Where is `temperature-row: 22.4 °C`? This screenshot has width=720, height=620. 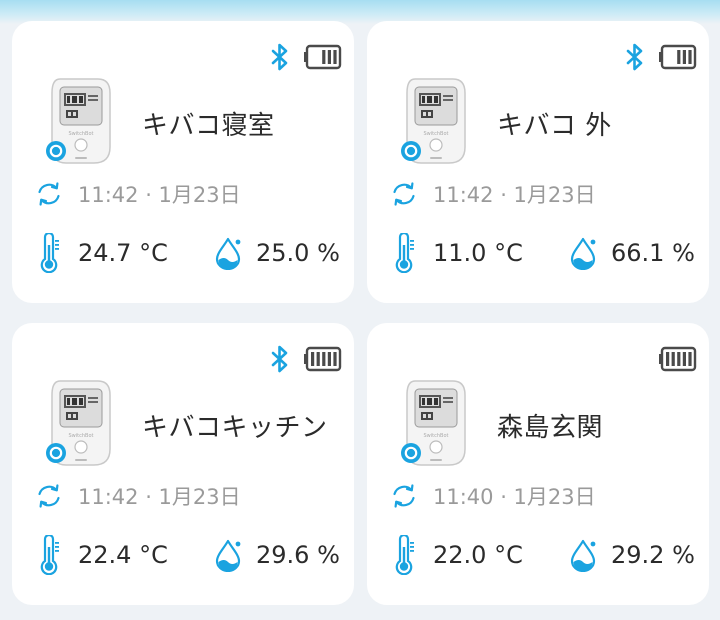
temperature-row: 22.4 °C is located at coordinates (103, 555).